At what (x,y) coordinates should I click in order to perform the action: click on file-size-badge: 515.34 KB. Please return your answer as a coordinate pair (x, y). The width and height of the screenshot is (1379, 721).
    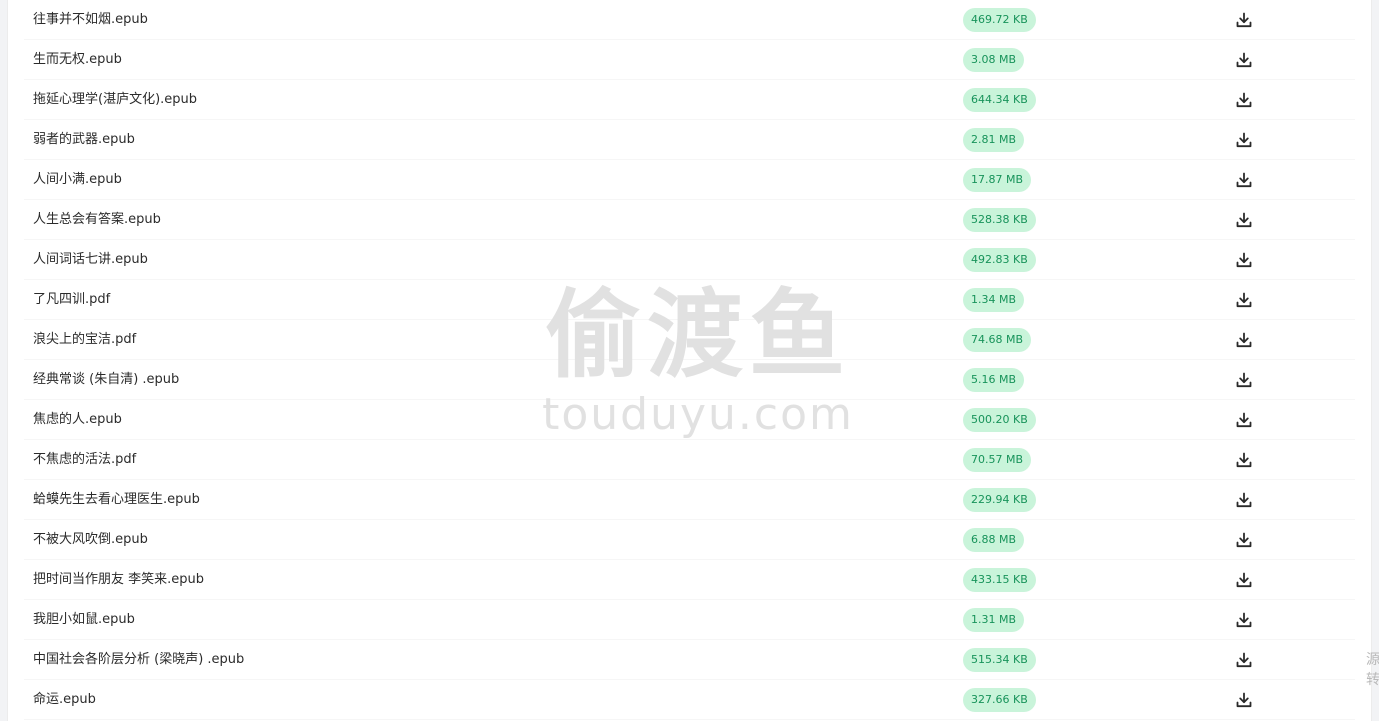
    Looking at the image, I should click on (999, 660).